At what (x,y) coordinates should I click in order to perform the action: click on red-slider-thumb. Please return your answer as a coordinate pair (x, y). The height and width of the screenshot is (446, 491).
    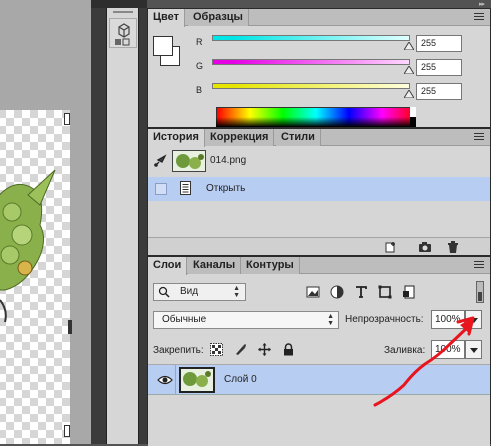
    Looking at the image, I should click on (409, 46).